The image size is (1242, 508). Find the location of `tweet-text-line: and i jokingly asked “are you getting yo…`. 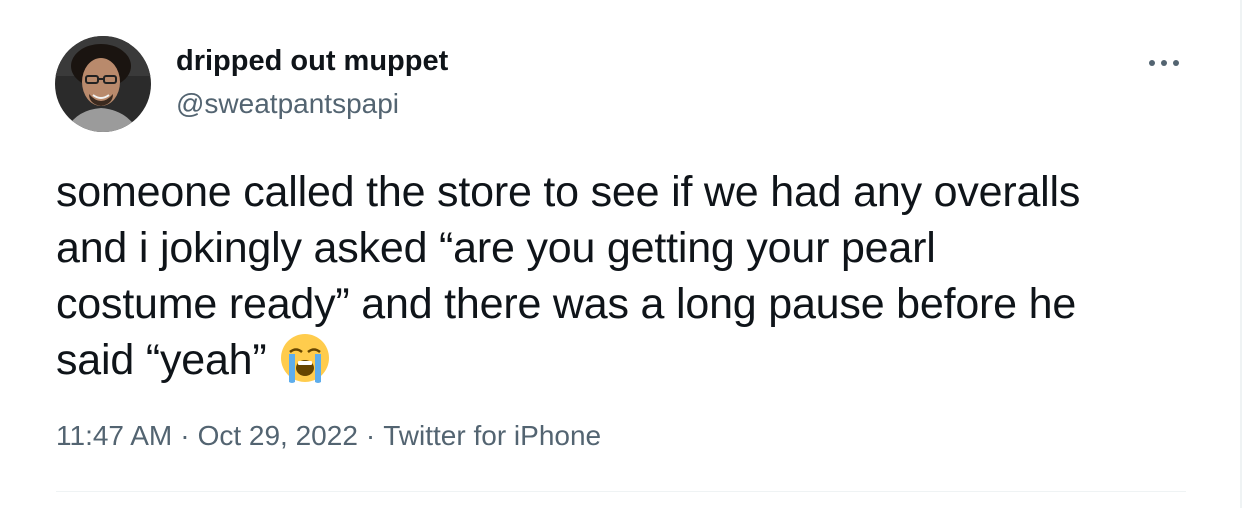

tweet-text-line: and i jokingly asked “are you getting yo… is located at coordinates (496, 248).